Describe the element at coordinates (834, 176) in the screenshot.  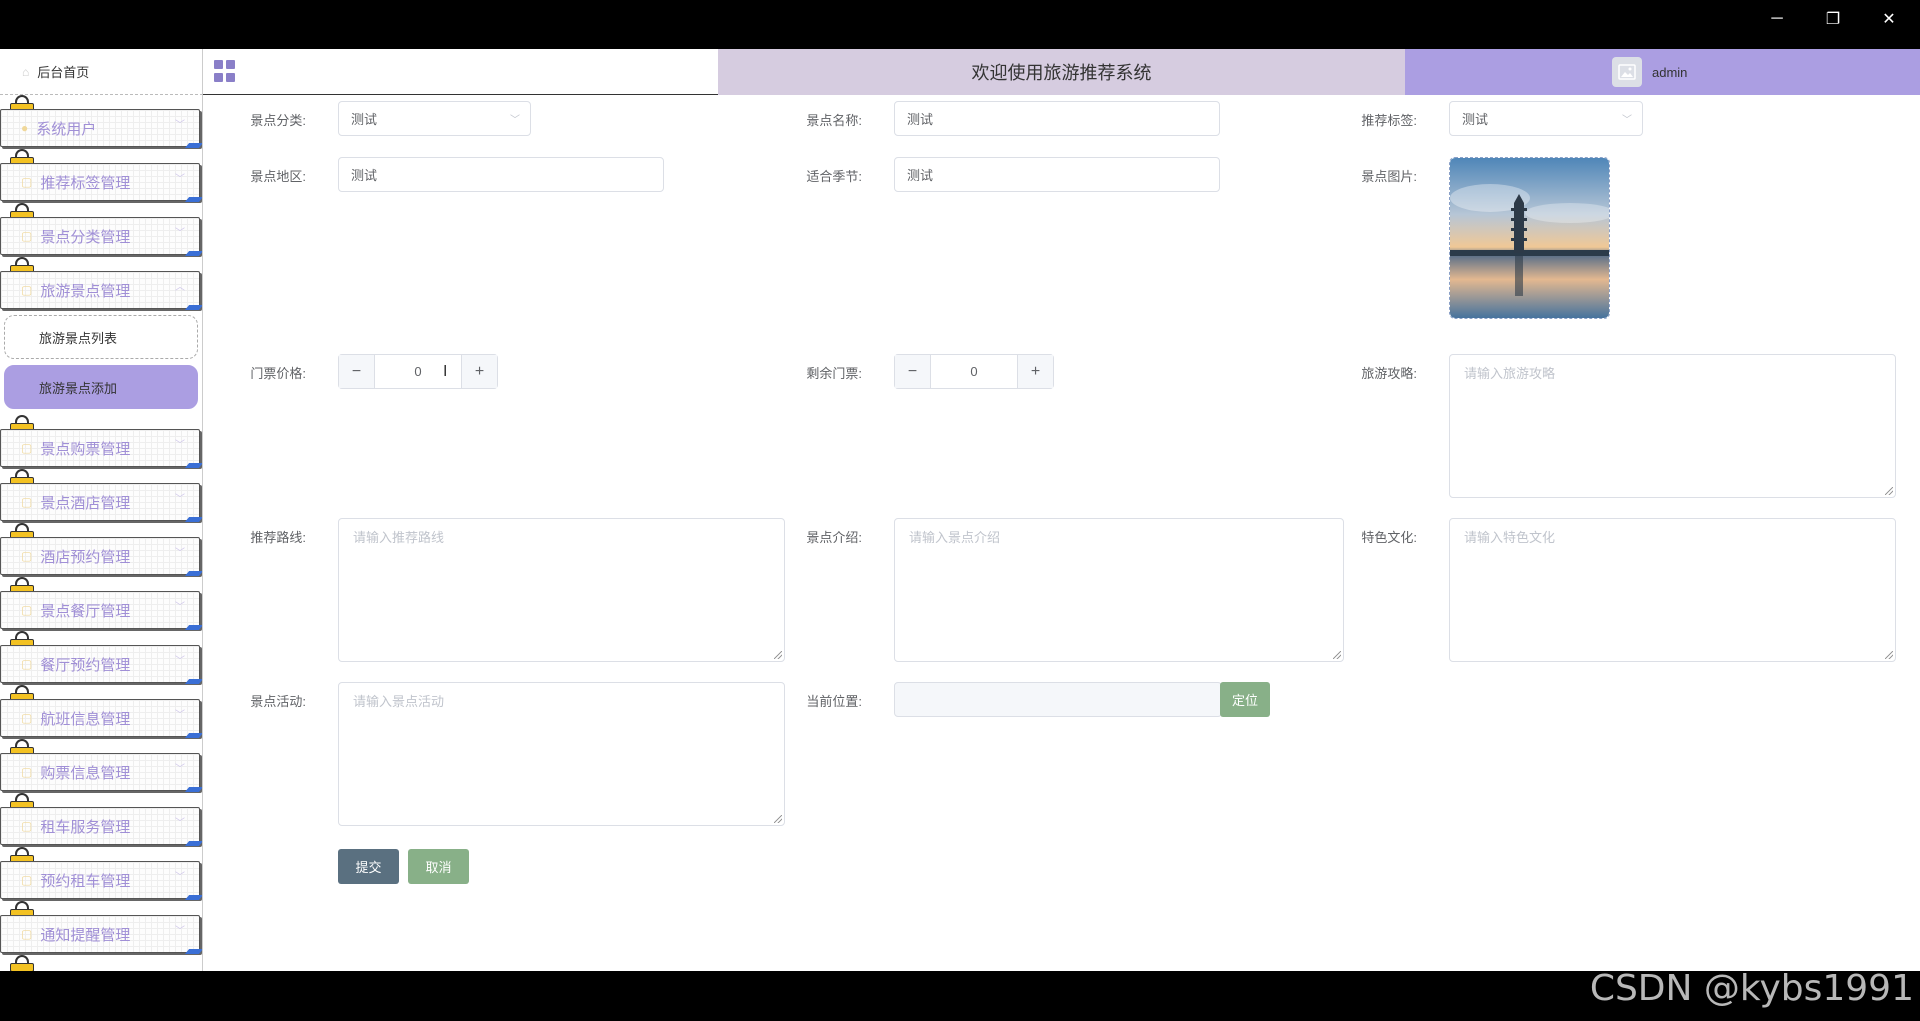
I see `season-label: 适合季节:` at that location.